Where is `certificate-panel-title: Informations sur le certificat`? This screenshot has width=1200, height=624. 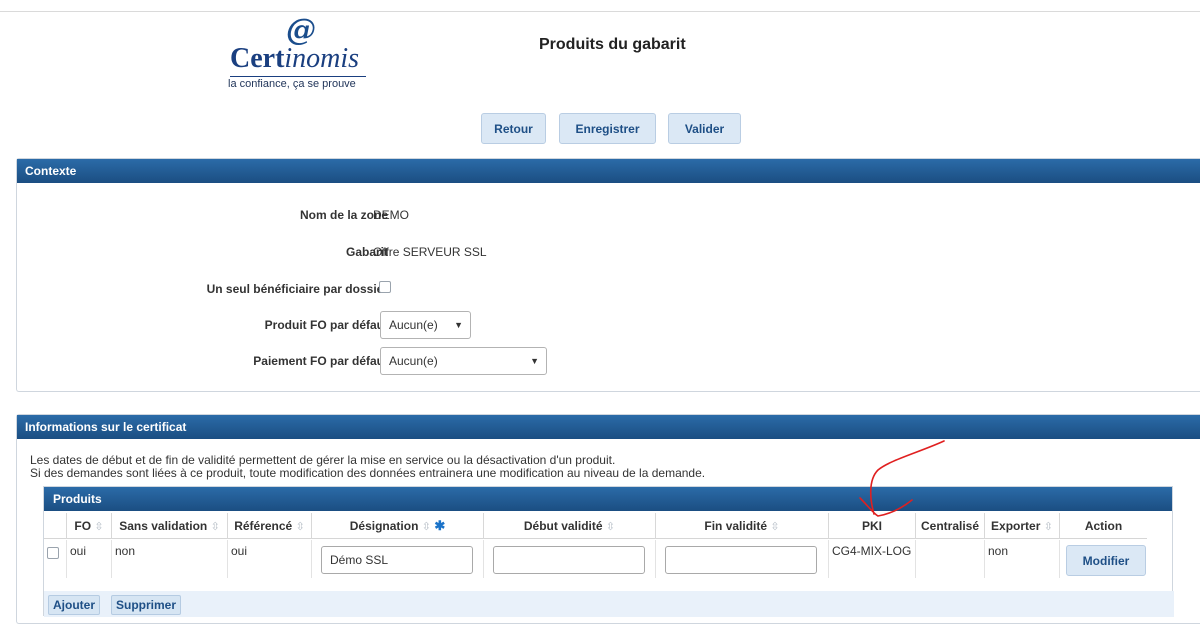
certificate-panel-title: Informations sur le certificat is located at coordinates (608, 427).